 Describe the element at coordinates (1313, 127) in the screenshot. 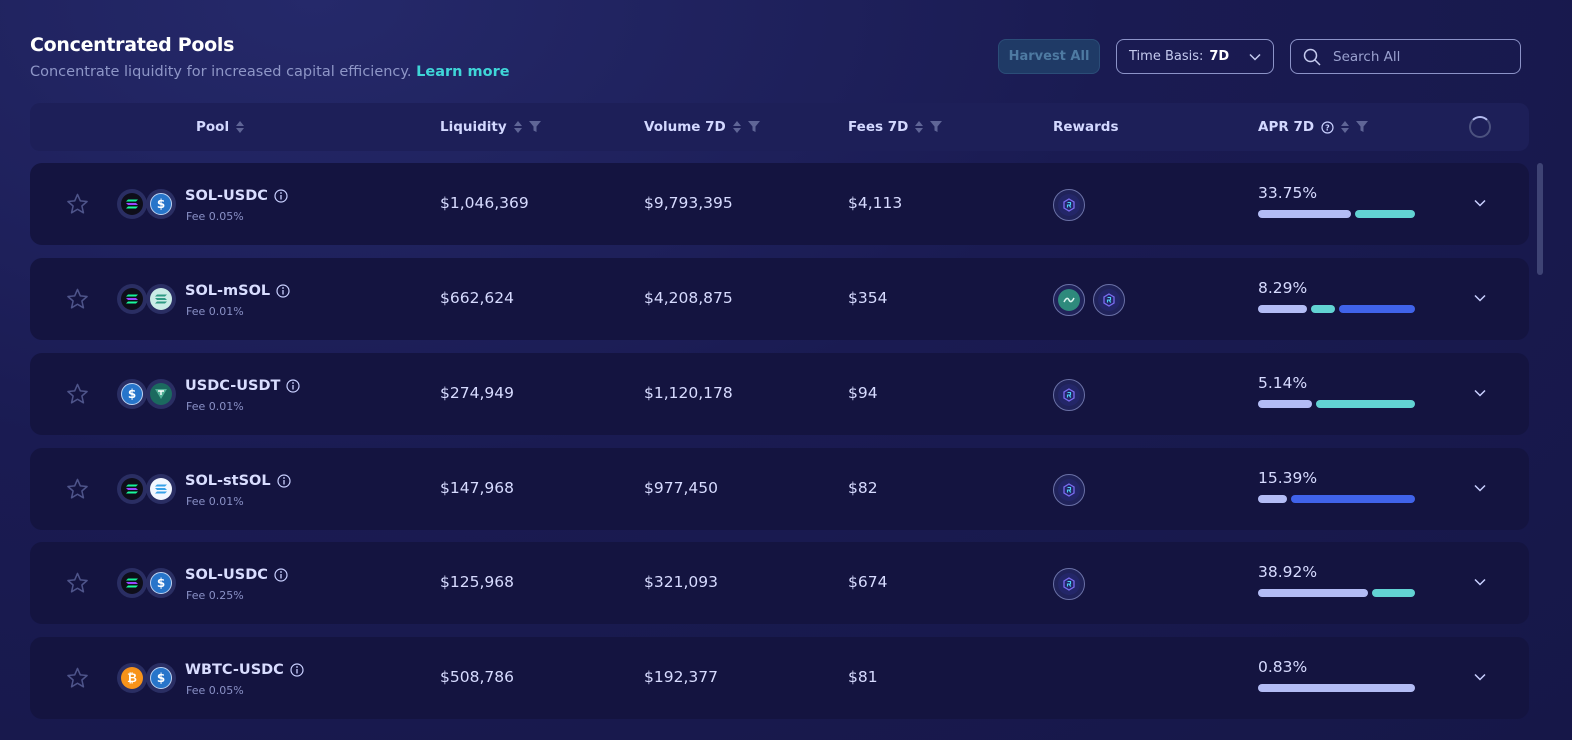

I see `col-apr: APR 7D ?` at that location.